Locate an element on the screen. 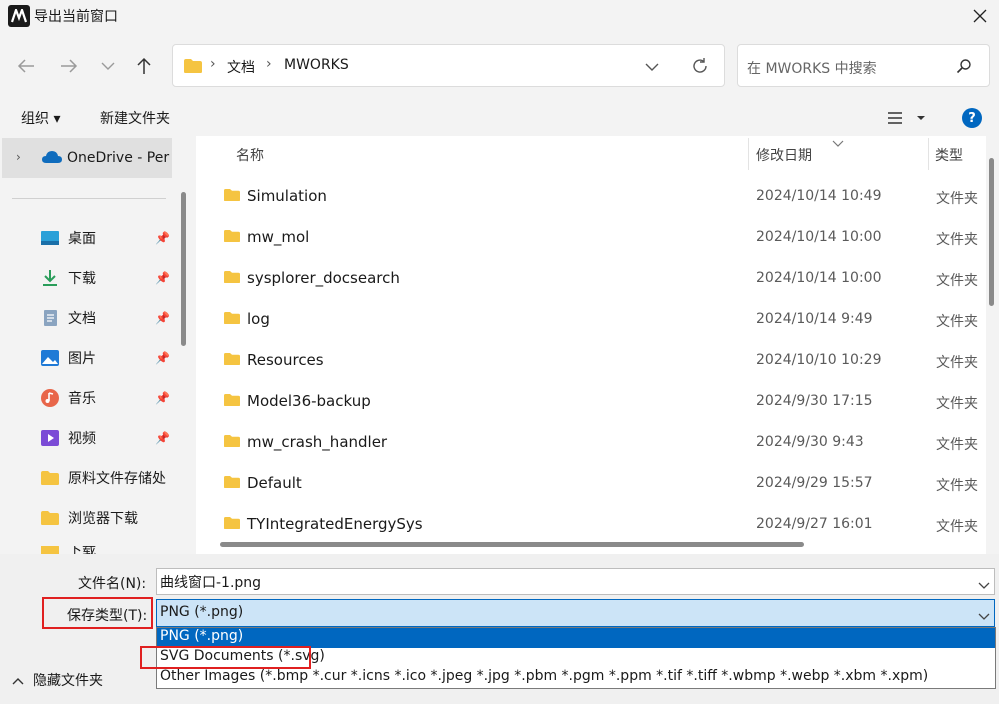 This screenshot has width=999, height=704. recent-locations-button is located at coordinates (108, 66).